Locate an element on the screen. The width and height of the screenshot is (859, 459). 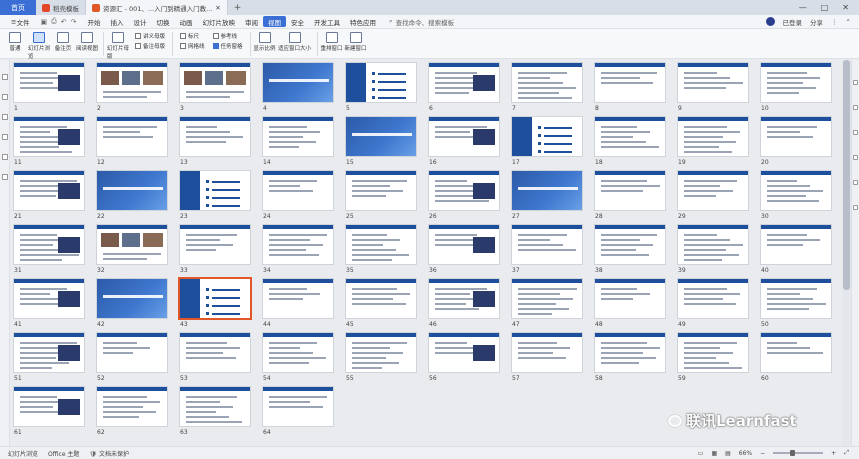
slide-thumbnail: 26 is located at coordinates (465, 197).